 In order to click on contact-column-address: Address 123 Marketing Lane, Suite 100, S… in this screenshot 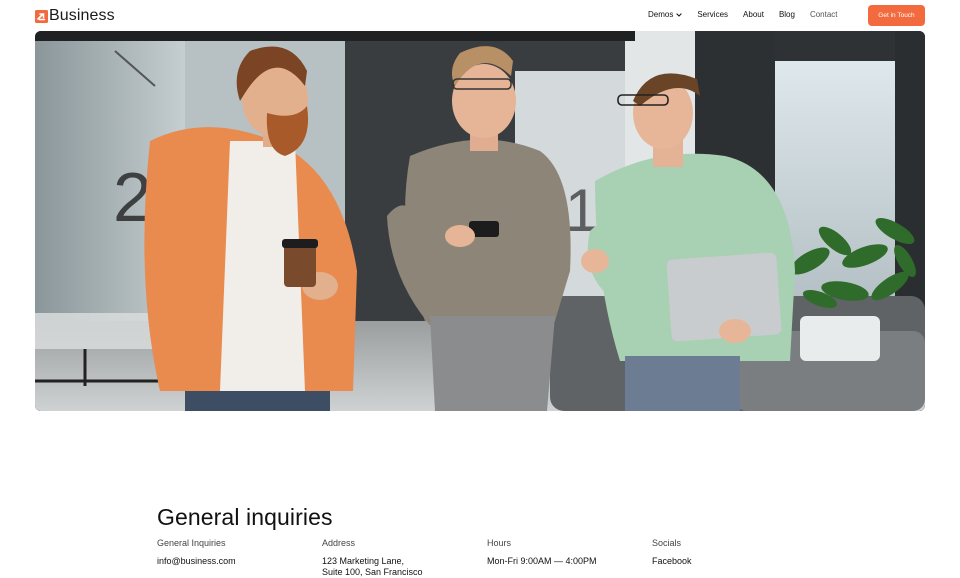, I will do `click(397, 558)`.